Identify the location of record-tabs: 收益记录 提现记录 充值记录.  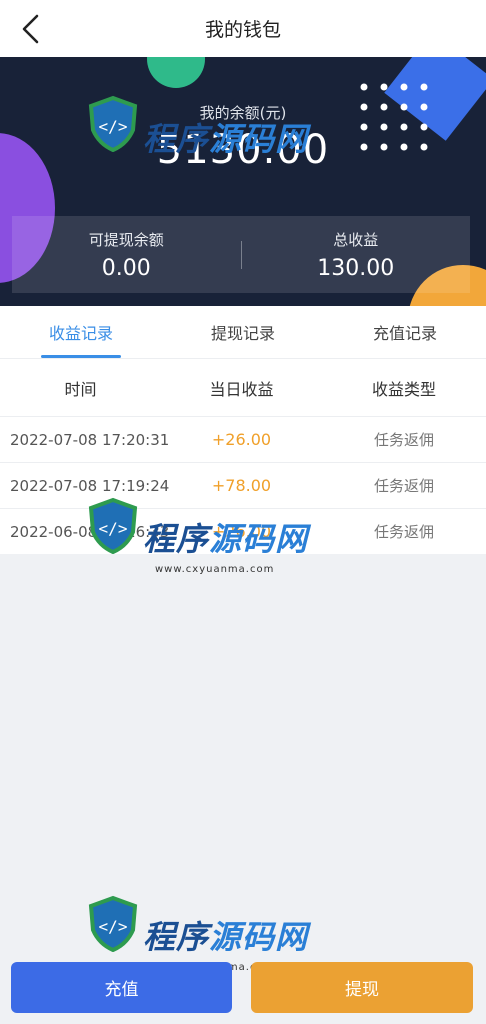
(243, 332).